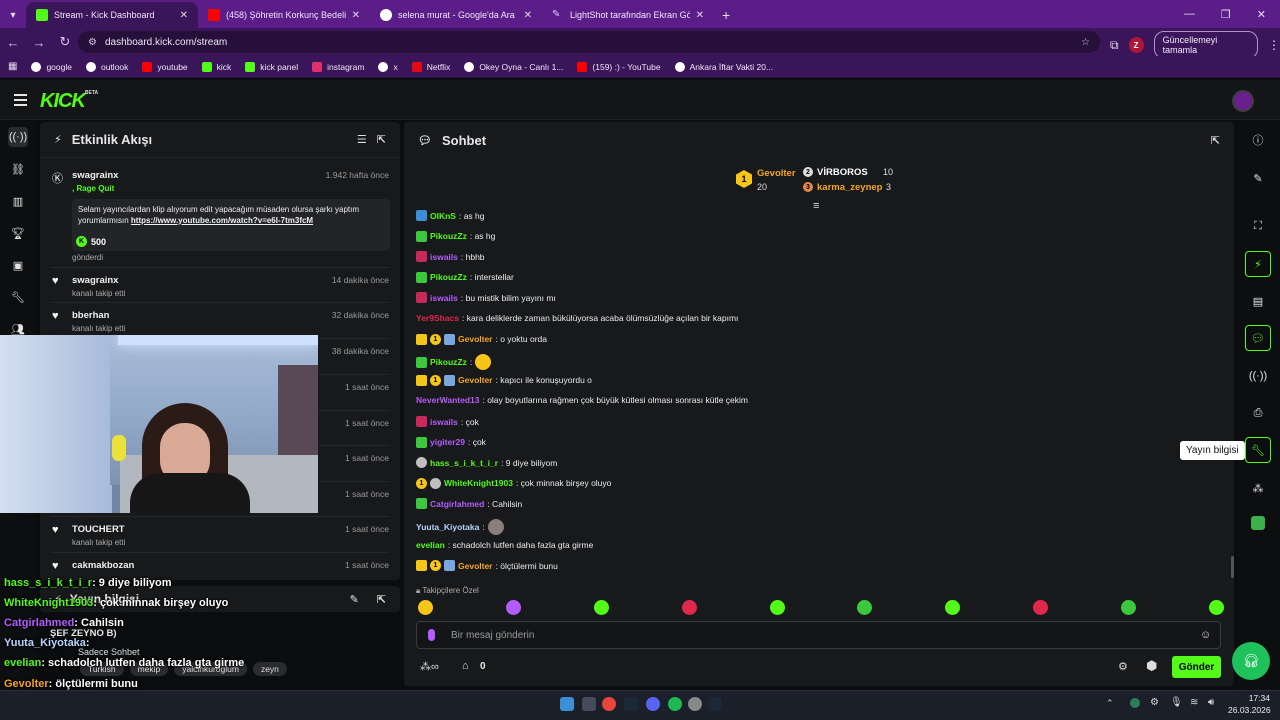 This screenshot has height=720, width=1280. What do you see at coordinates (465, 666) in the screenshot?
I see `store-icon: ⌂` at bounding box center [465, 666].